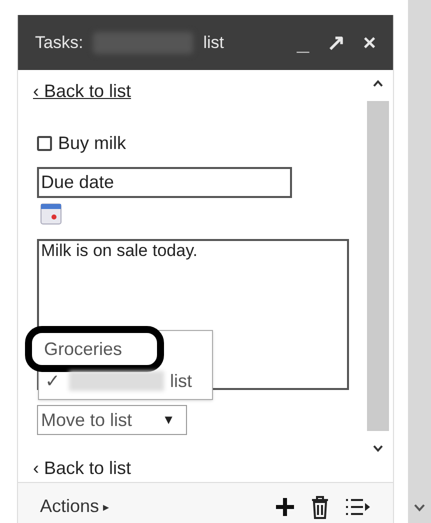 This screenshot has height=523, width=431. What do you see at coordinates (378, 83) in the screenshot?
I see `scroll-up-icon` at bounding box center [378, 83].